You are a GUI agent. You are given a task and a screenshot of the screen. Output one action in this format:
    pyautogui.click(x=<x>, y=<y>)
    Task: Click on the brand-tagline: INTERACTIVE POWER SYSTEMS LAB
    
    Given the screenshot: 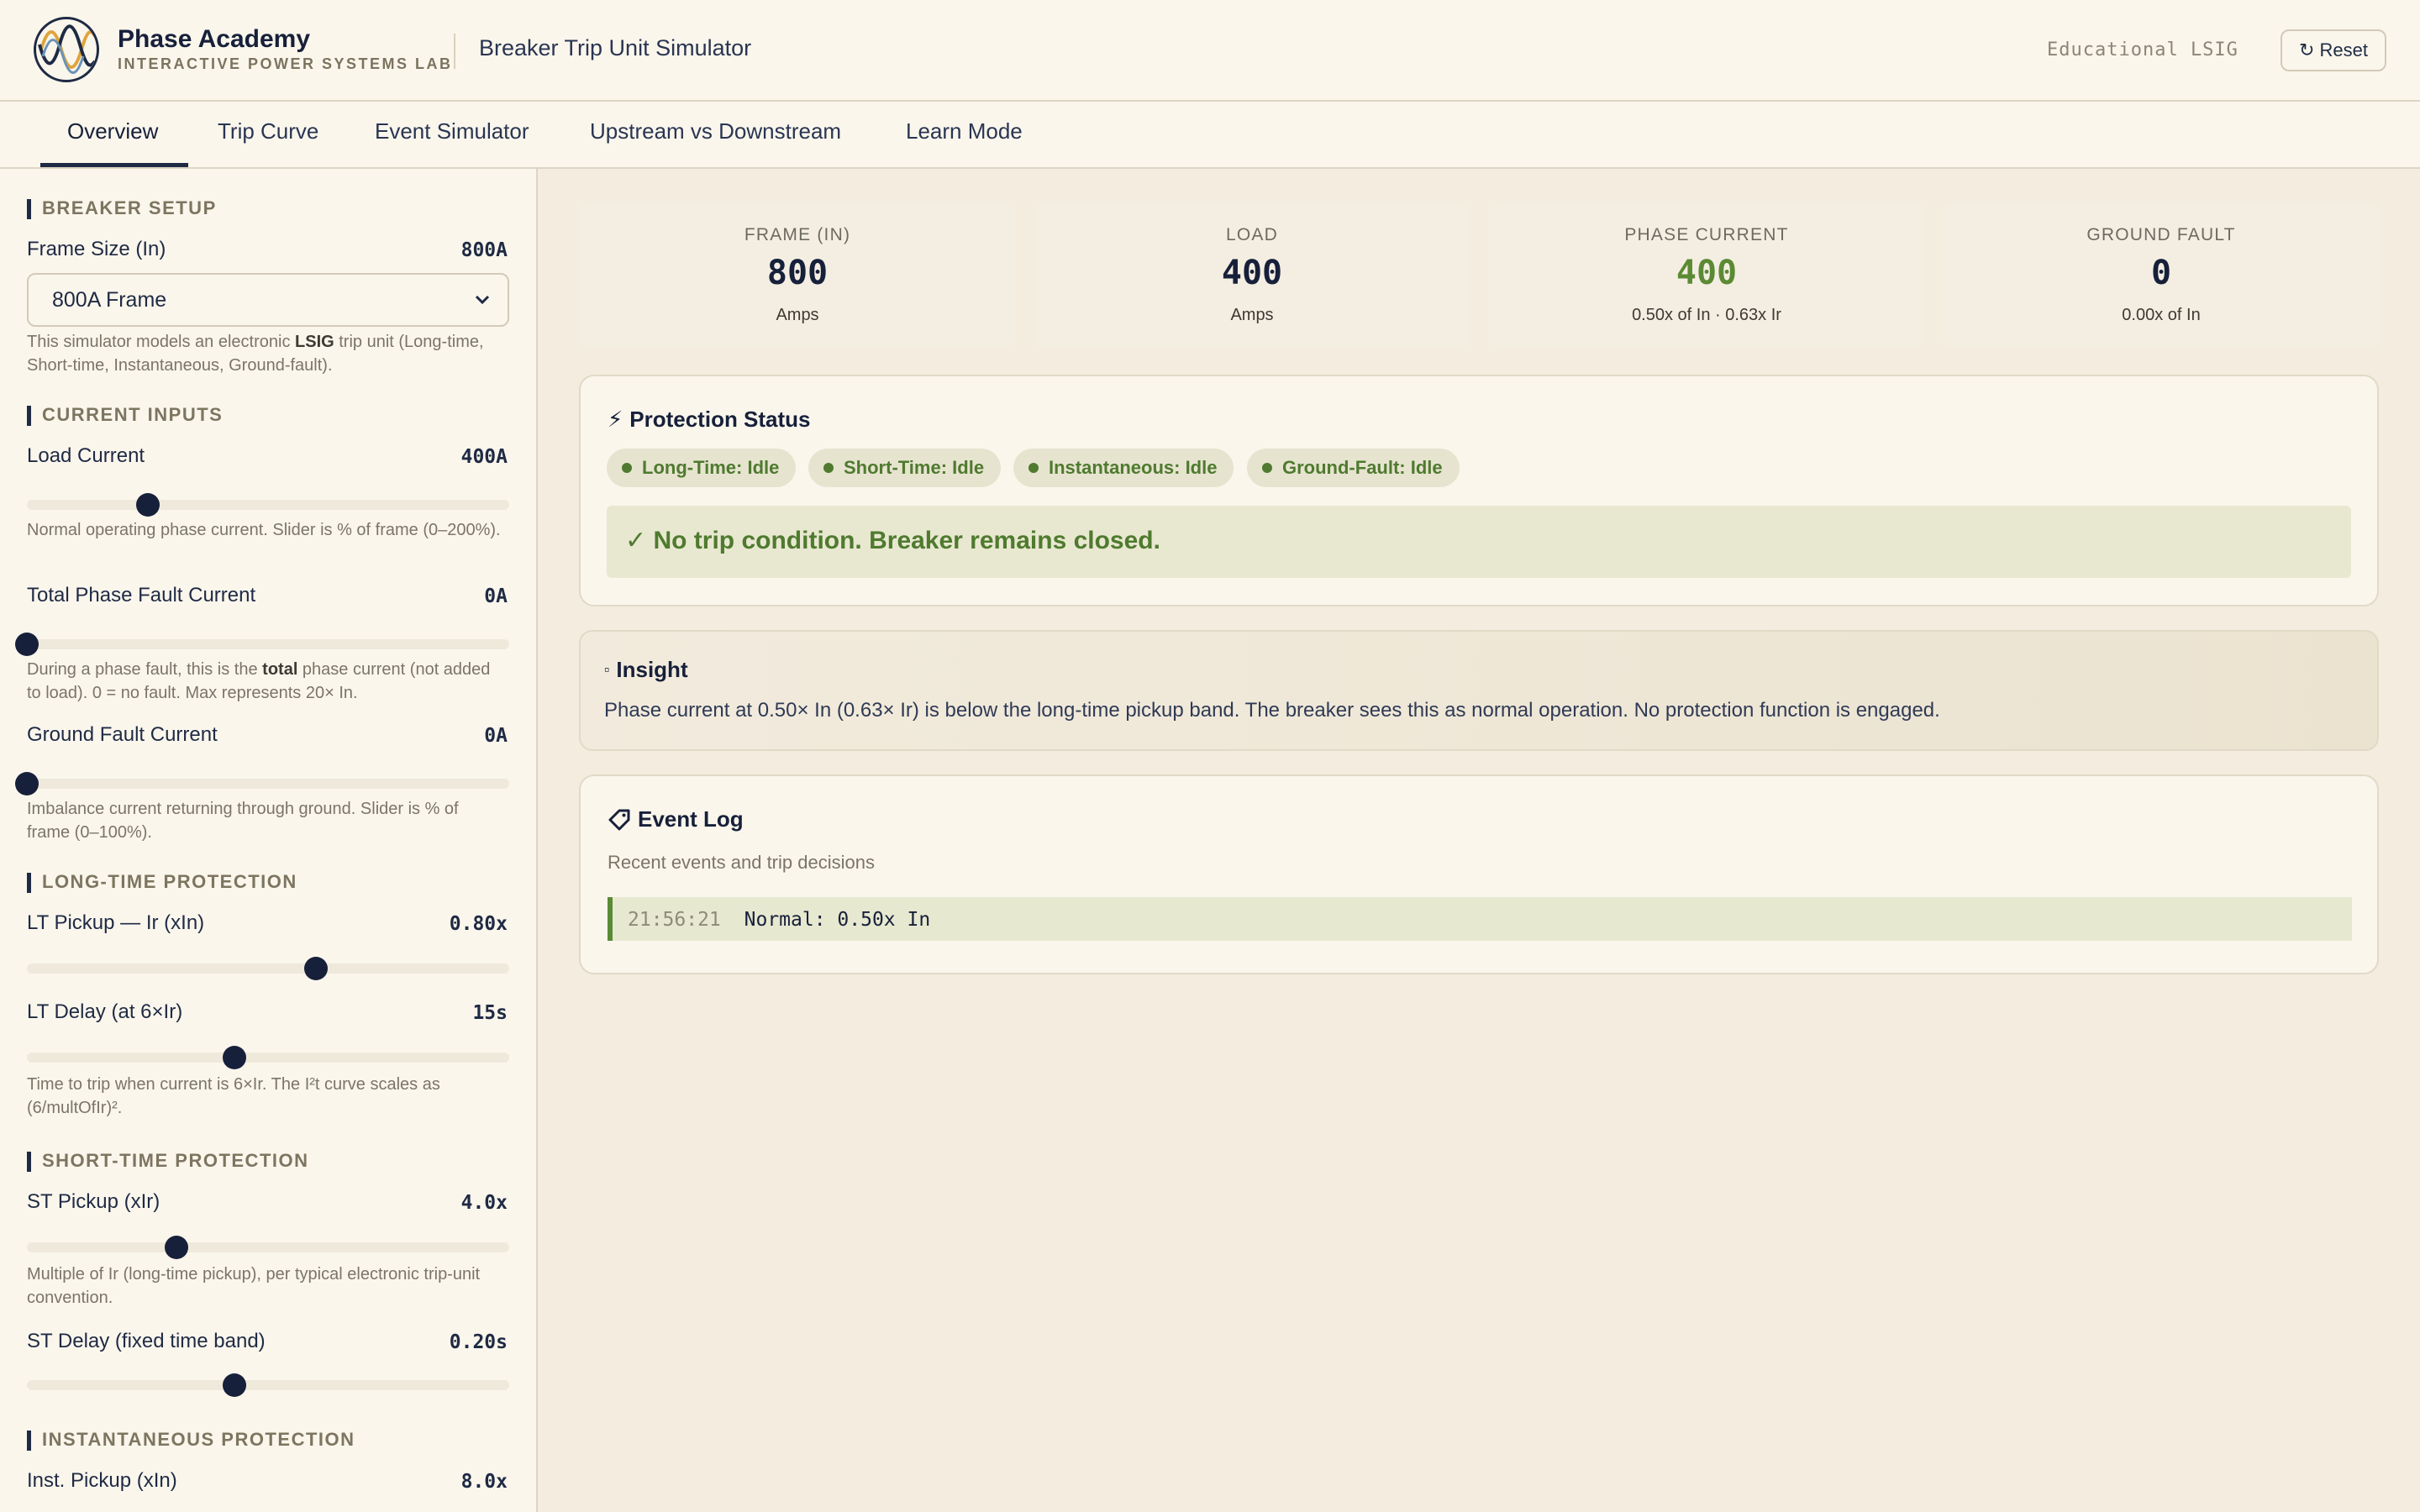 What is the action you would take?
    pyautogui.click(x=285, y=63)
    